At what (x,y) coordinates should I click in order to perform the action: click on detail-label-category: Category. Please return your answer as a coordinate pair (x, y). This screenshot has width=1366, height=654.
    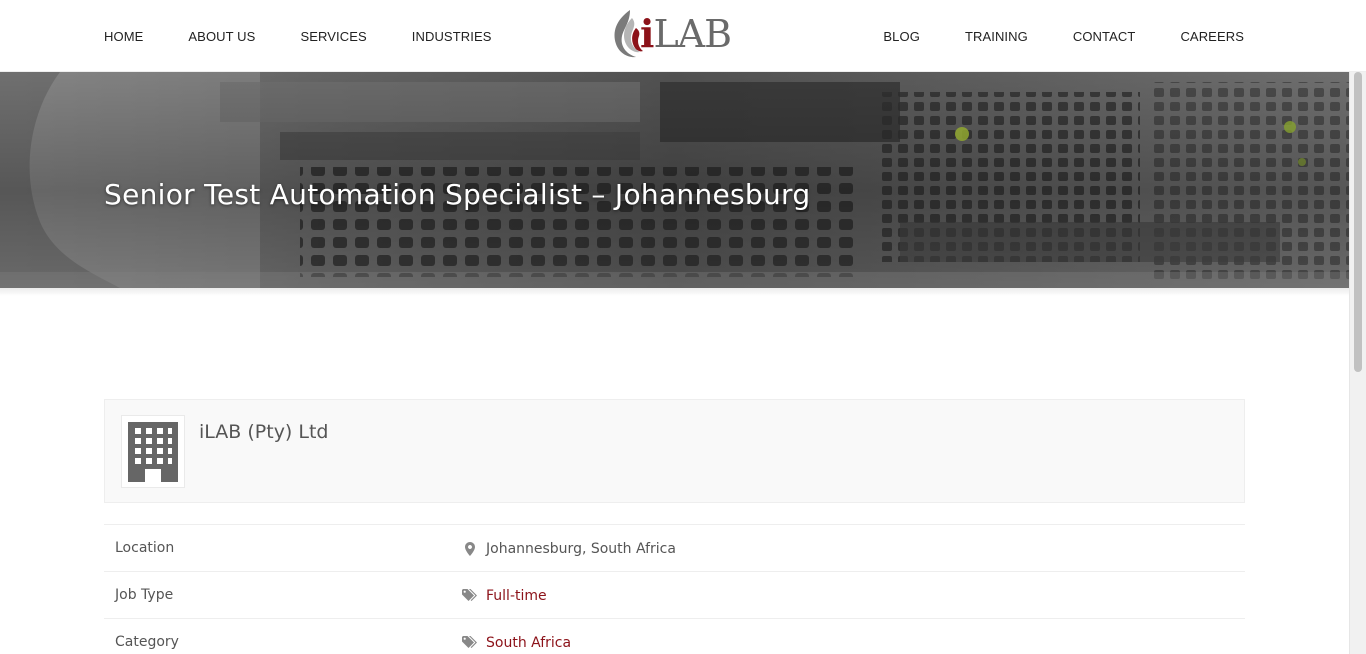
    Looking at the image, I should click on (147, 642).